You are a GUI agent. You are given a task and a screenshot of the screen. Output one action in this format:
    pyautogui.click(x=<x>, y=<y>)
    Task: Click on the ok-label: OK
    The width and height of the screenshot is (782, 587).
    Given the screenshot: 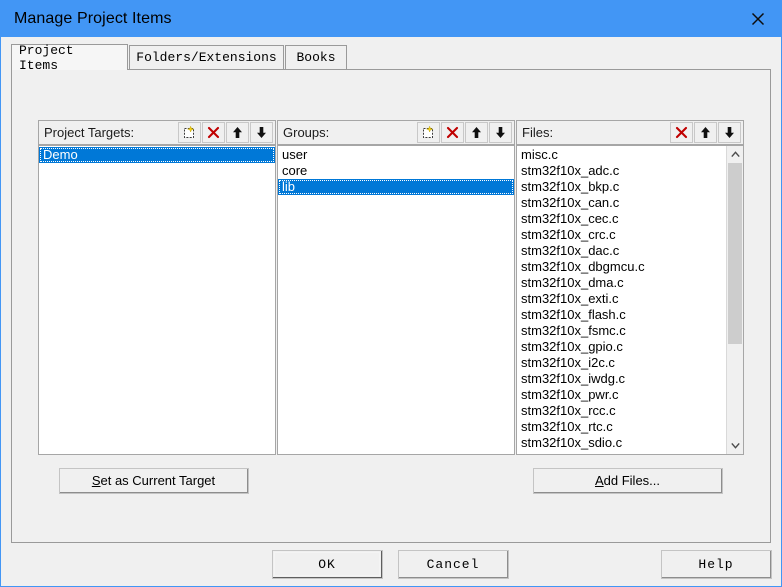 What is the action you would take?
    pyautogui.click(x=327, y=564)
    